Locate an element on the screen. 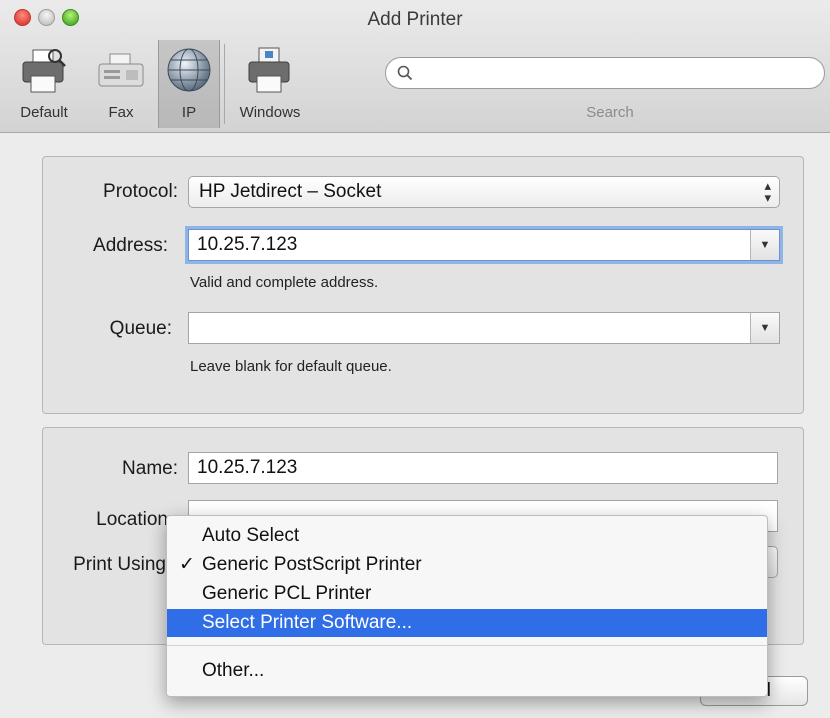  menu-separator is located at coordinates (467, 645).